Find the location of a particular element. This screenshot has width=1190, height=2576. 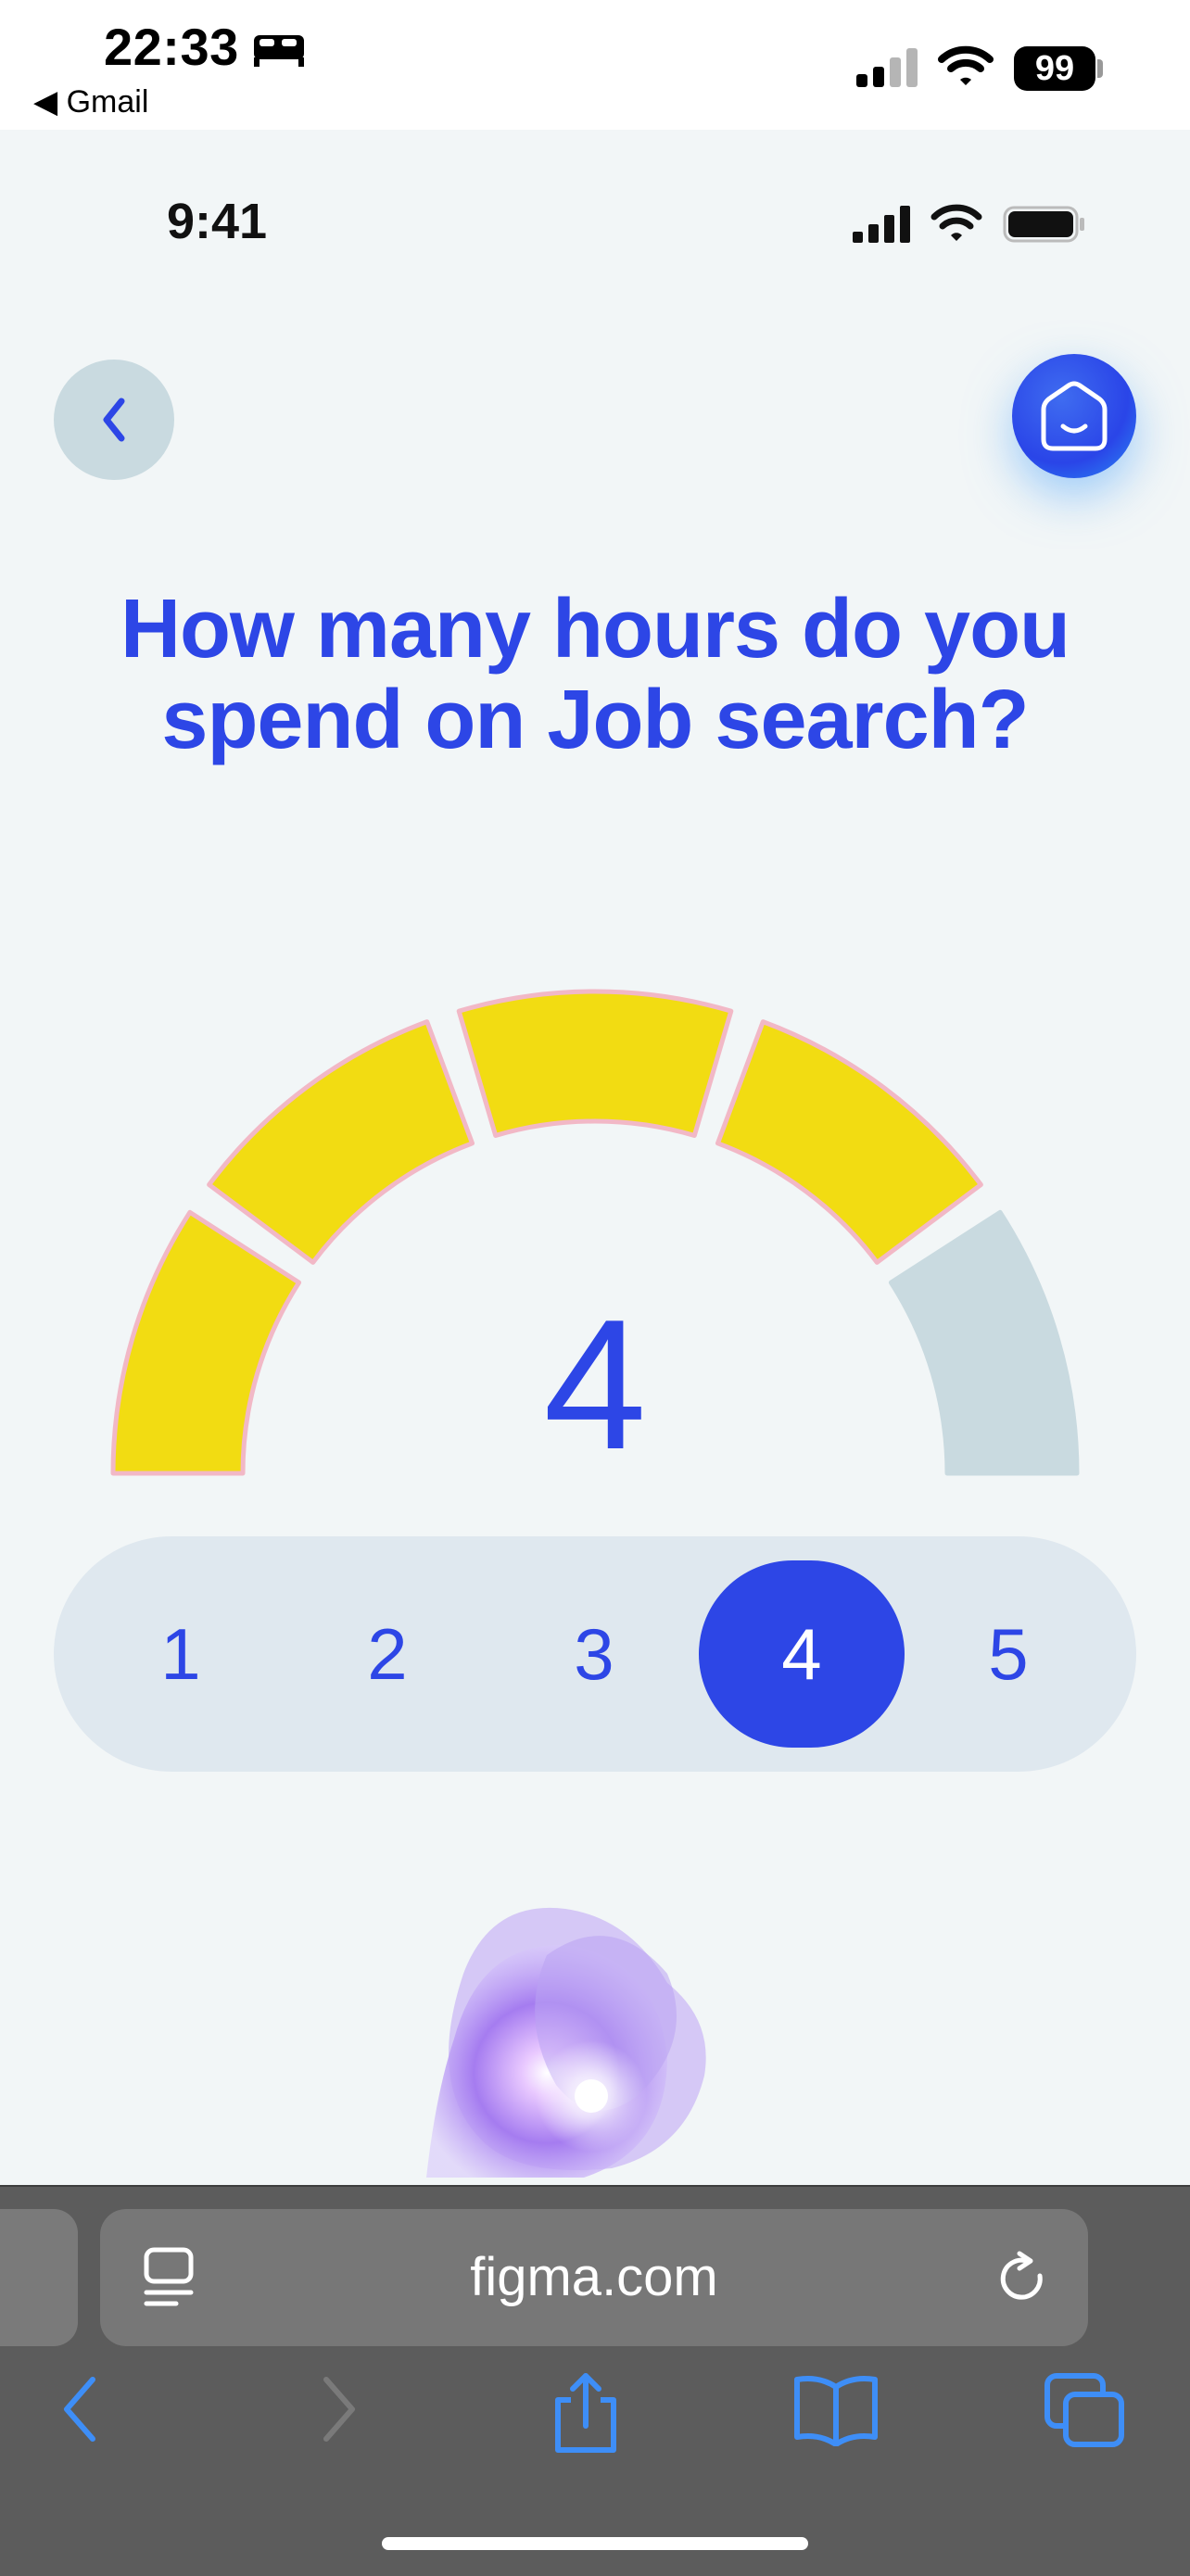

option-2: 2 is located at coordinates (387, 1654).